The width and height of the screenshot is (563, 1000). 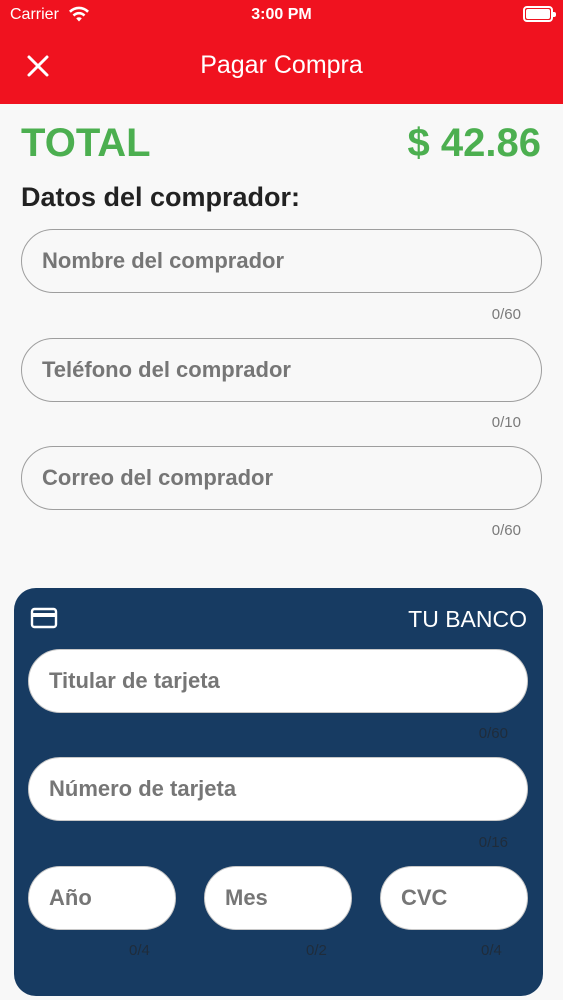 I want to click on buyer-email-field: Correo del comprador, so click(x=281, y=478).